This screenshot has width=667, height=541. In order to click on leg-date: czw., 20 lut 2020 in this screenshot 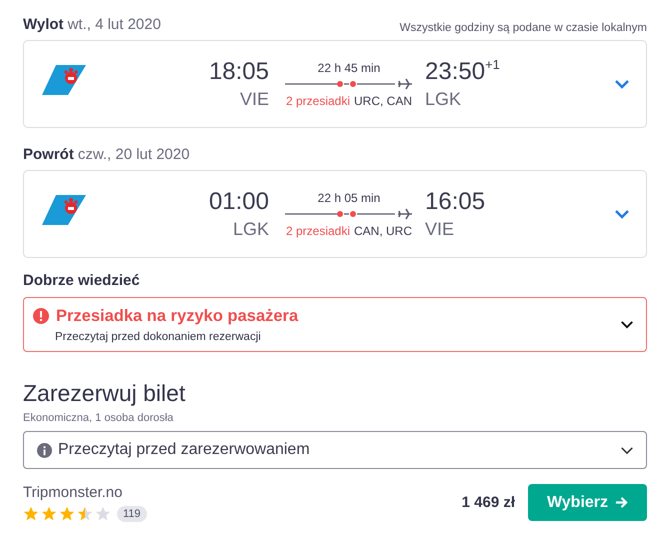, I will do `click(134, 154)`.